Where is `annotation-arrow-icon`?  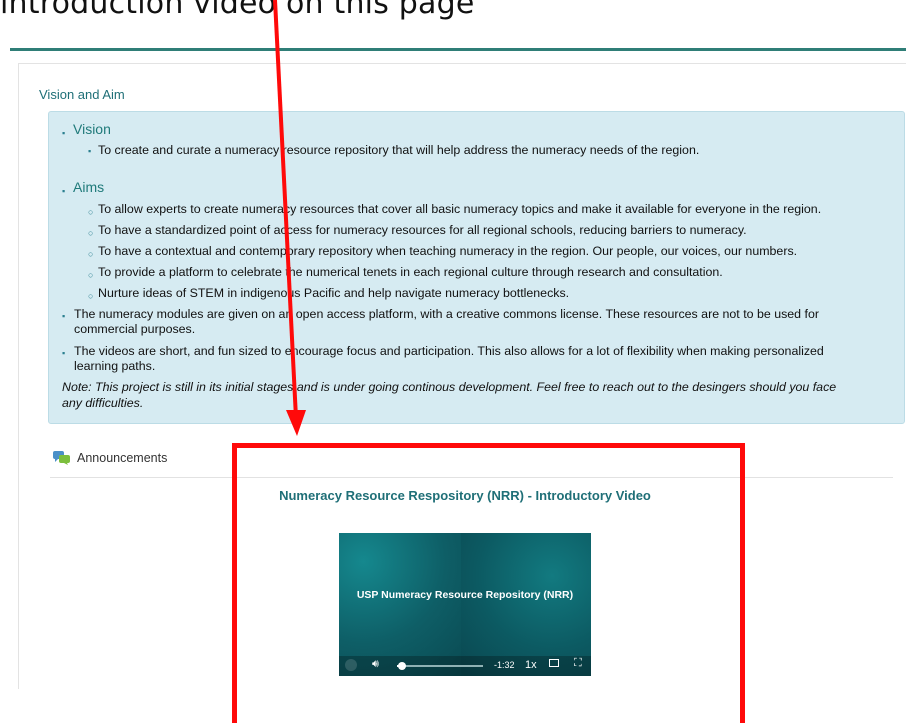
annotation-arrow-icon is located at coordinates (289, 218).